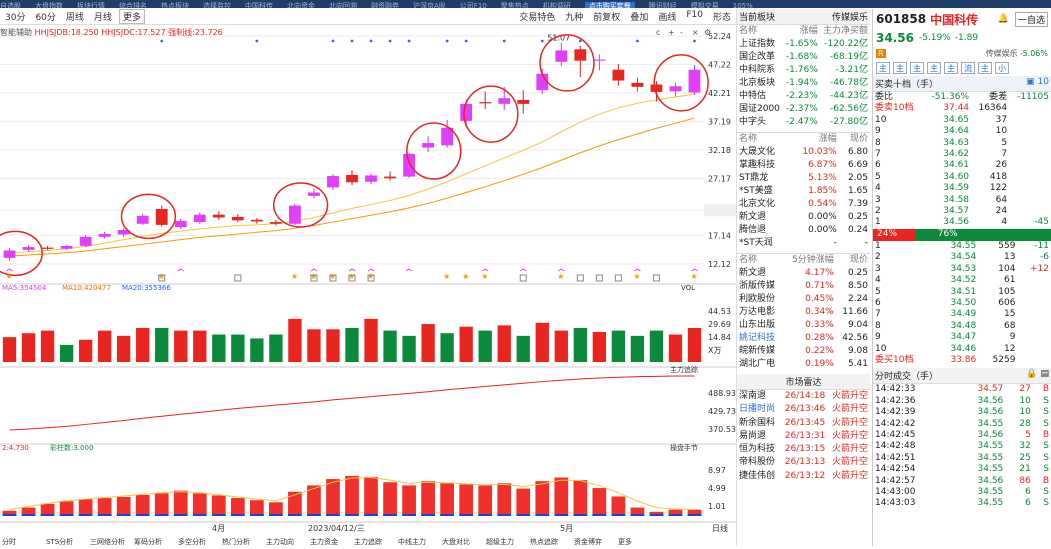  Describe the element at coordinates (962, 503) in the screenshot. I see `table-row: 14:43:03 34.55 6 S` at that location.